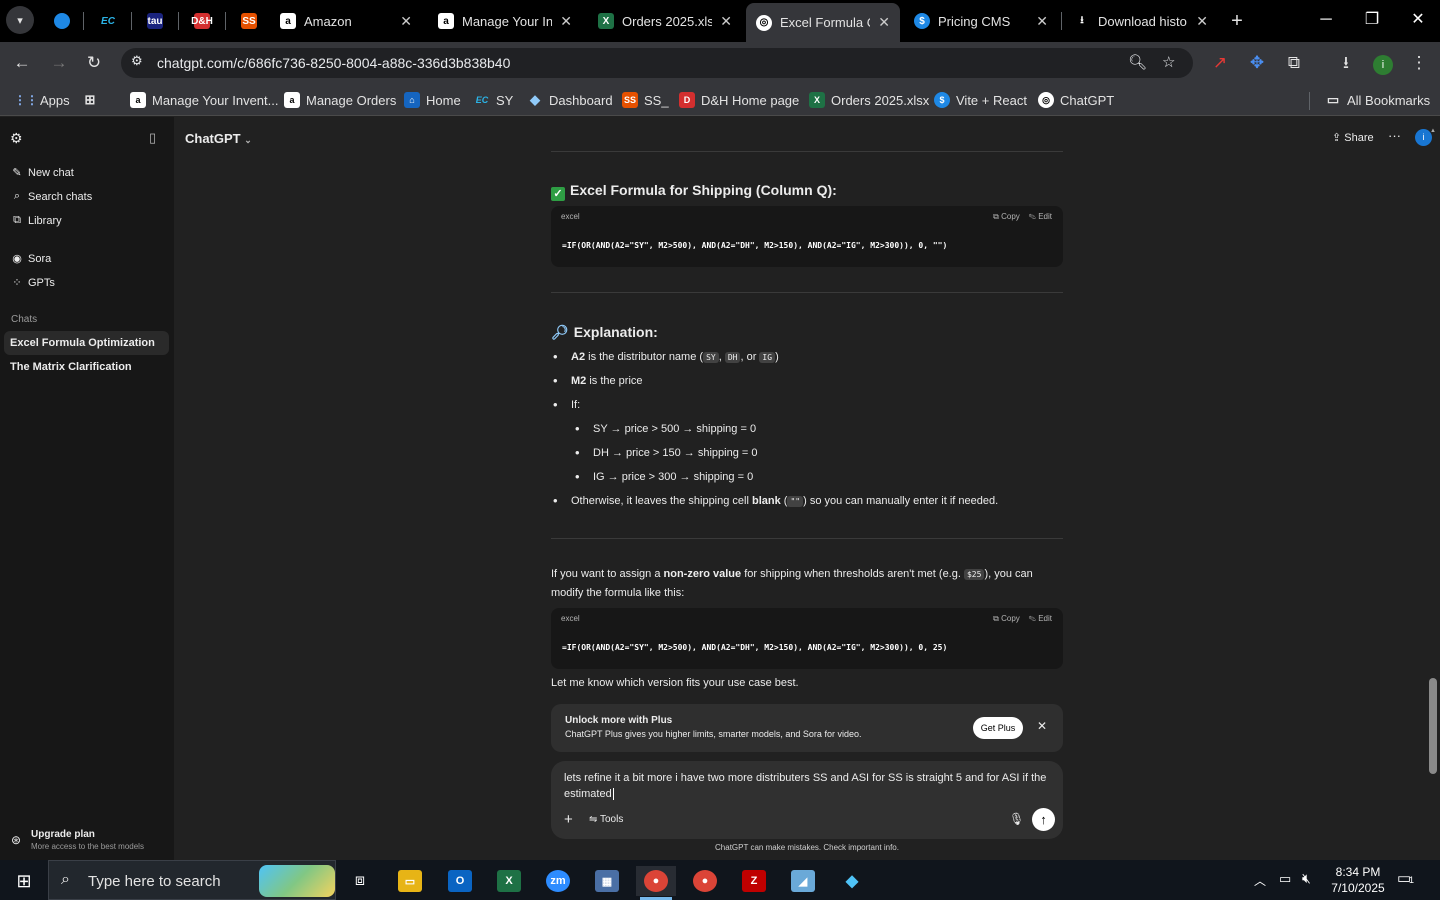 This screenshot has height=900, width=1440. What do you see at coordinates (340, 100) in the screenshot?
I see `bookmark-manage-orders: a Manage Orders` at bounding box center [340, 100].